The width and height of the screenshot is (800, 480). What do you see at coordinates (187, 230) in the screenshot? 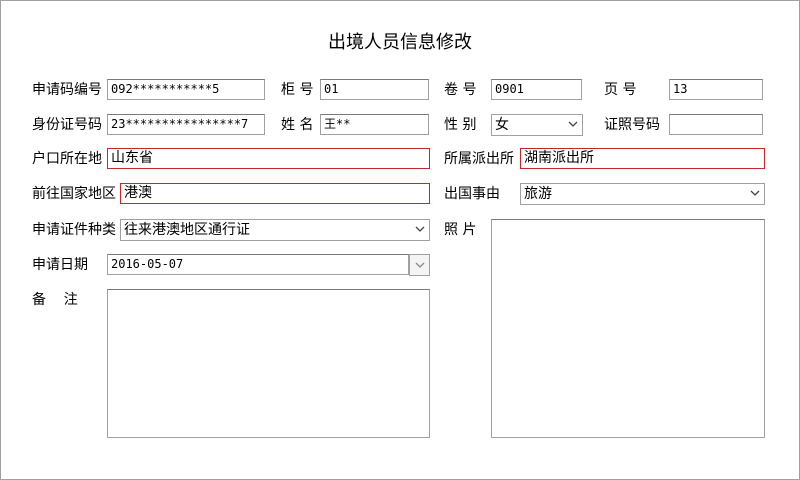
I see `cert-type-select-value: 往来港澳地区通行证` at bounding box center [187, 230].